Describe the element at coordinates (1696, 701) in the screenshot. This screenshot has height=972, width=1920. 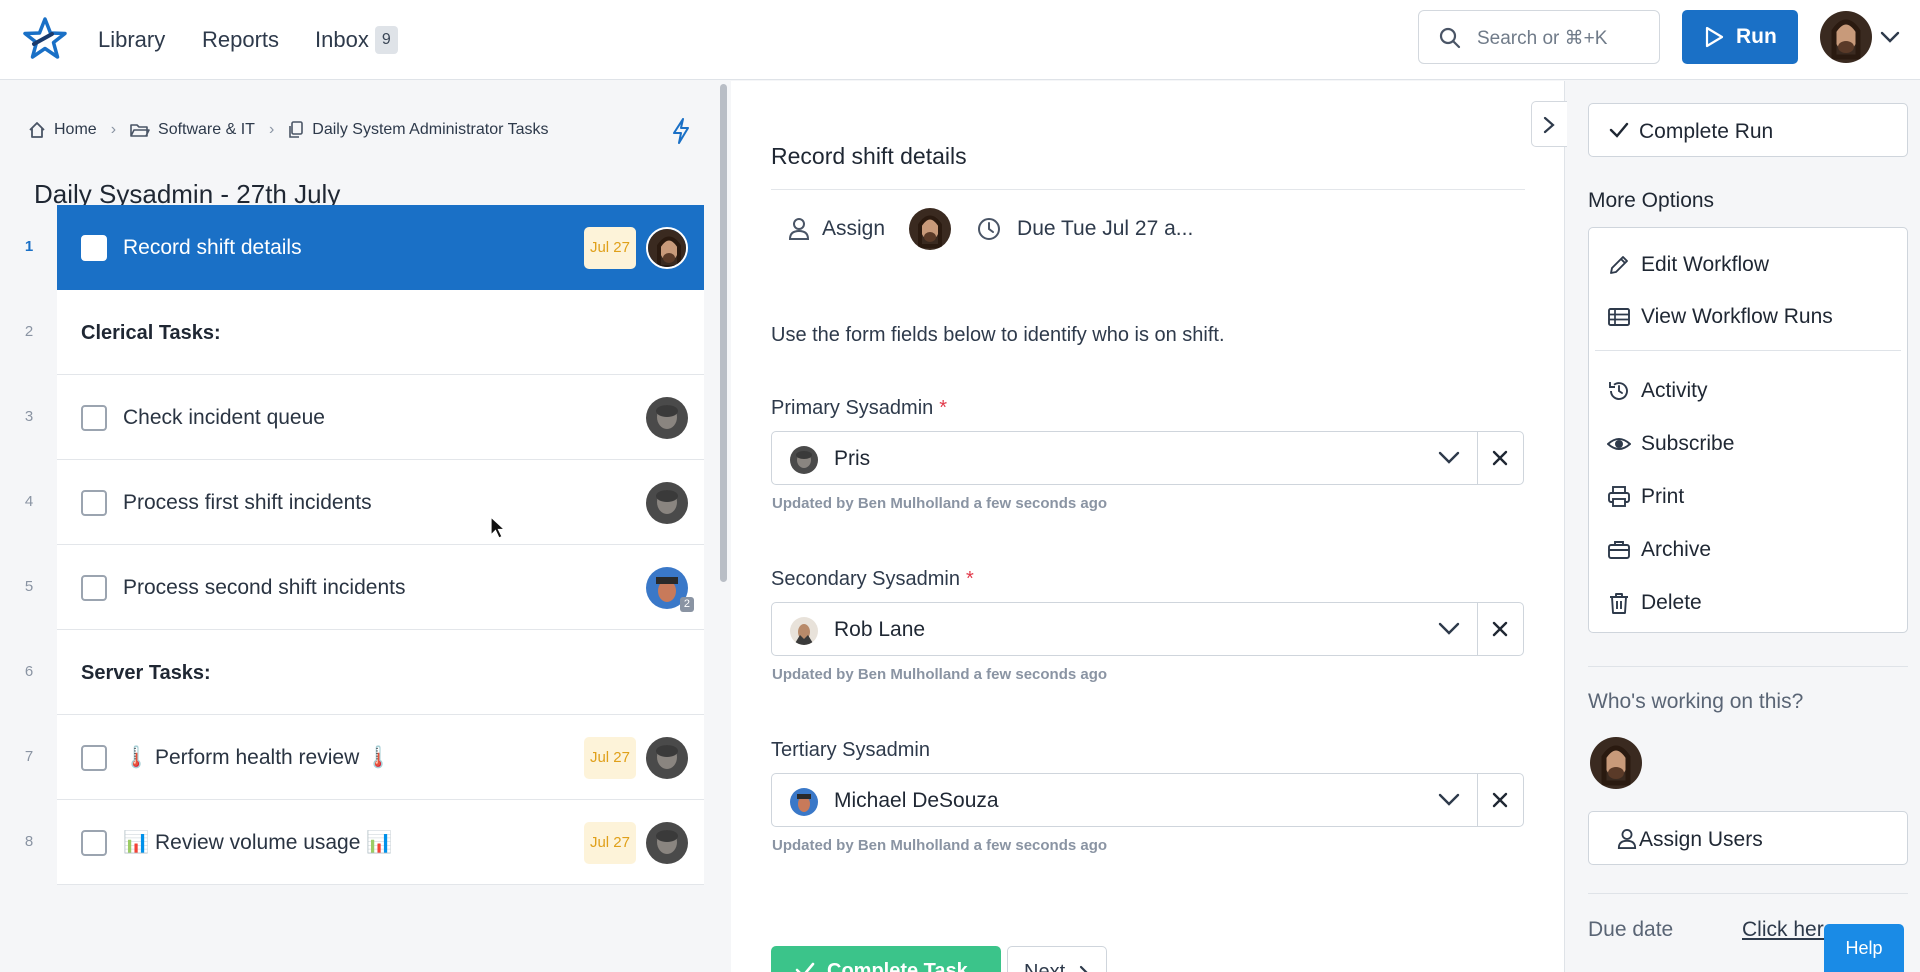
I see `working-on-this-title: Who's working on this?` at that location.